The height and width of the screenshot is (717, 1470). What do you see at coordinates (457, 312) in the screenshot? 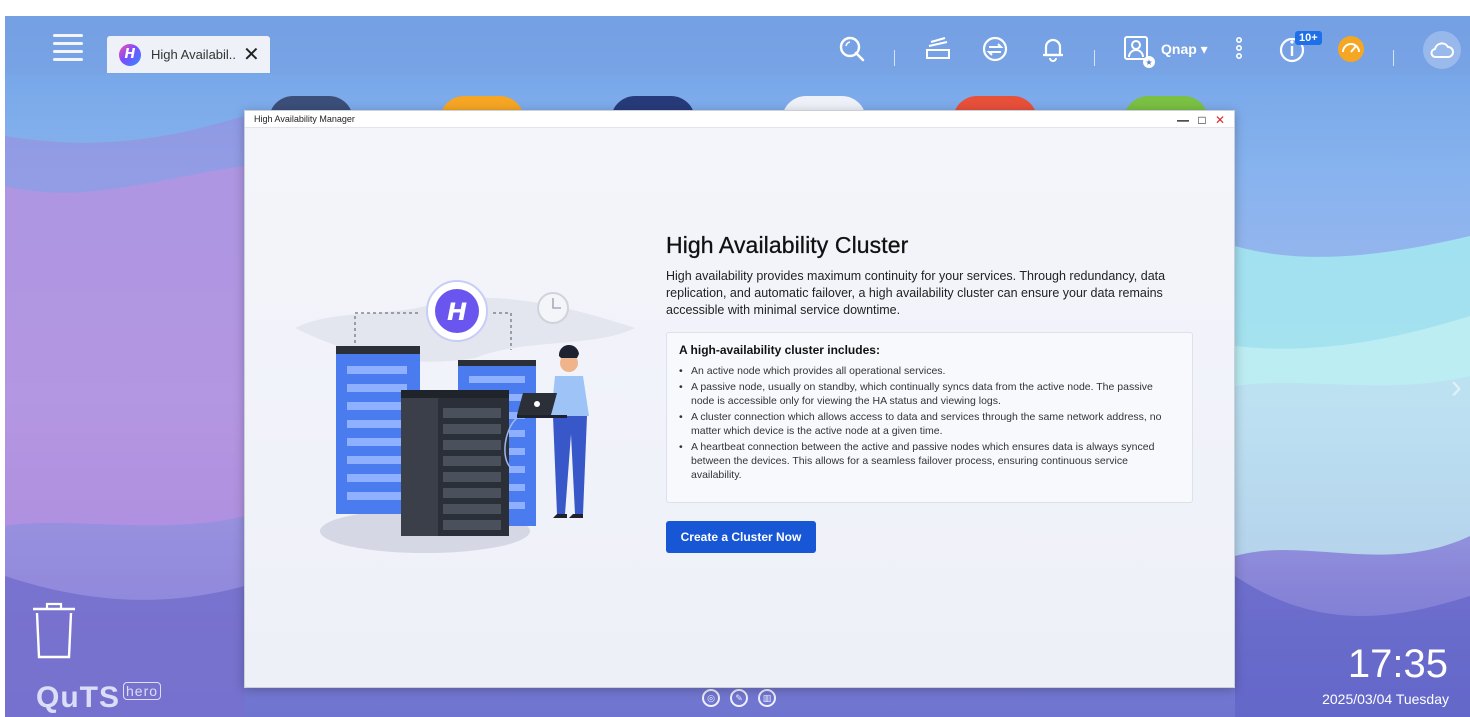
I see `svg-text: H` at bounding box center [457, 312].